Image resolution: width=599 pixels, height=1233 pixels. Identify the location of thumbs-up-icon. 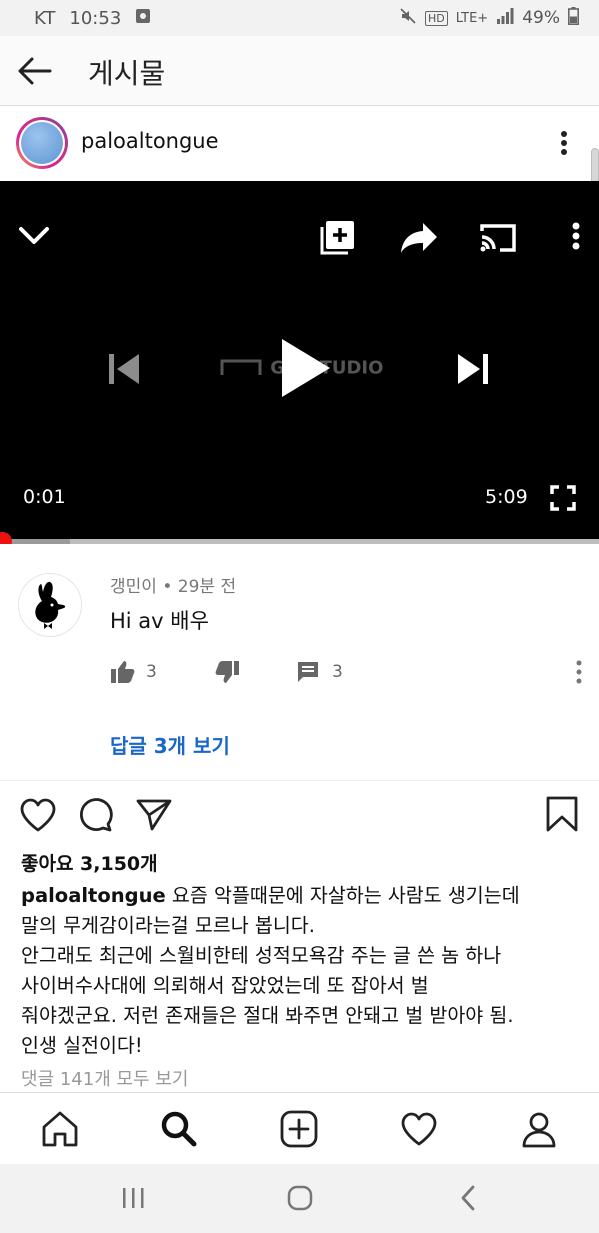
(123, 672).